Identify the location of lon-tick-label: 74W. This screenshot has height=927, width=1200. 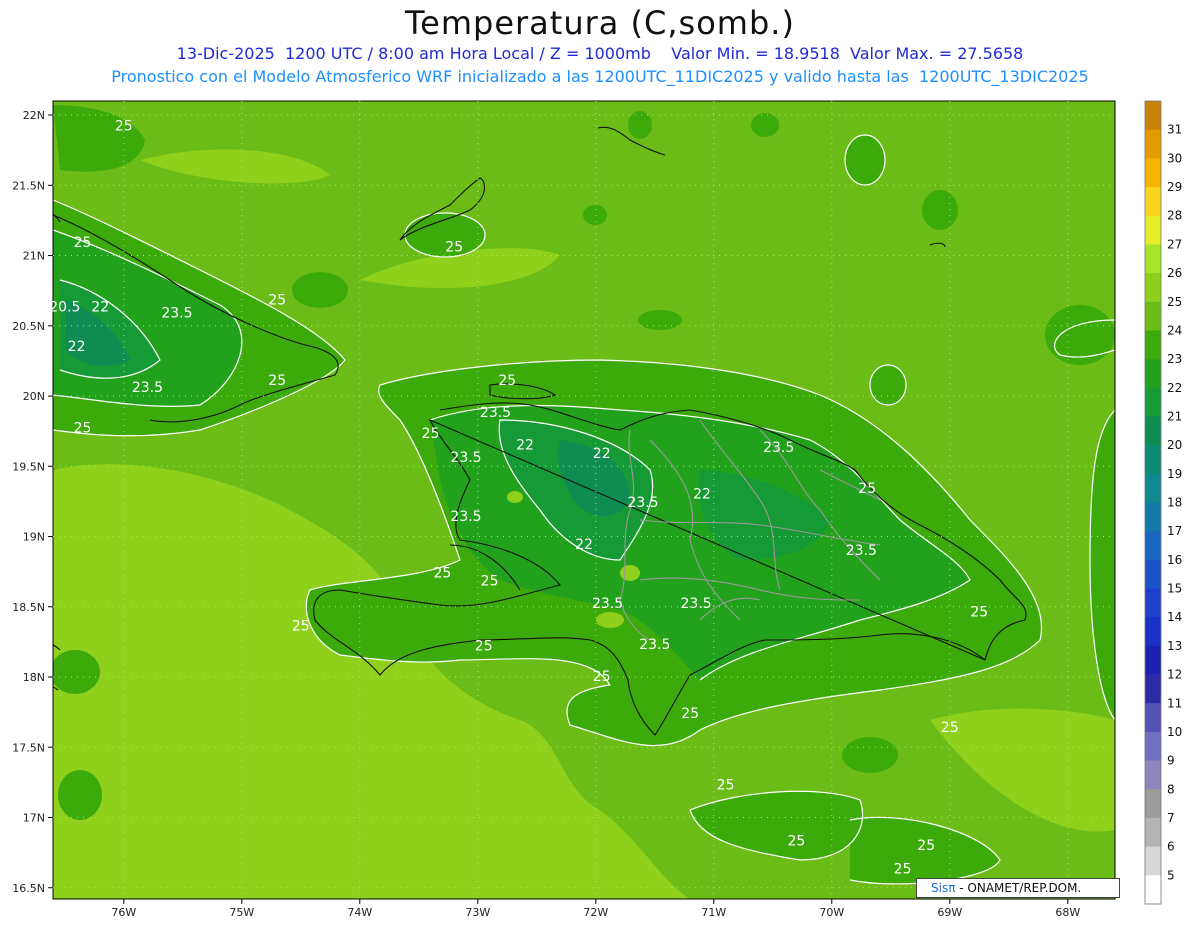
(359, 912).